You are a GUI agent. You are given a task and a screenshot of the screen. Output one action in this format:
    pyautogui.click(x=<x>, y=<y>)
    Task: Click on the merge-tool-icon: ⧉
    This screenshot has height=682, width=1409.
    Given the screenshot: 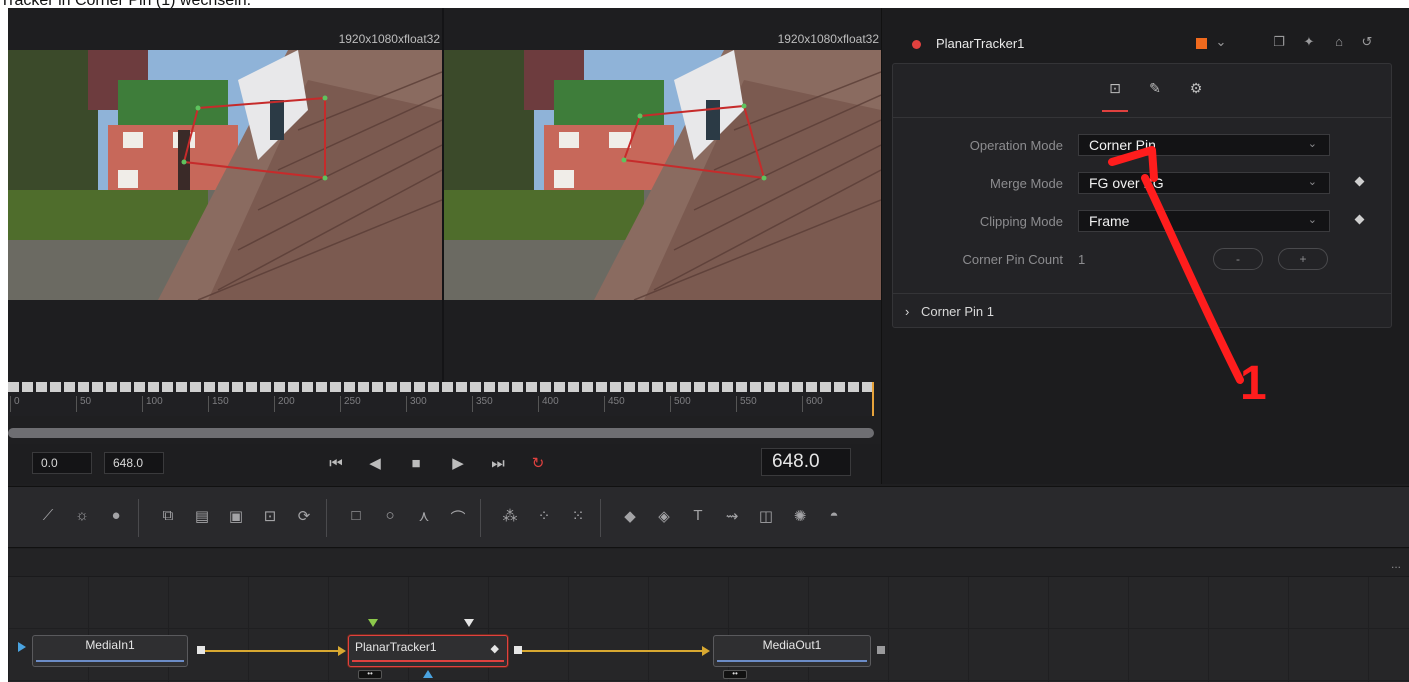 What is the action you would take?
    pyautogui.click(x=168, y=518)
    